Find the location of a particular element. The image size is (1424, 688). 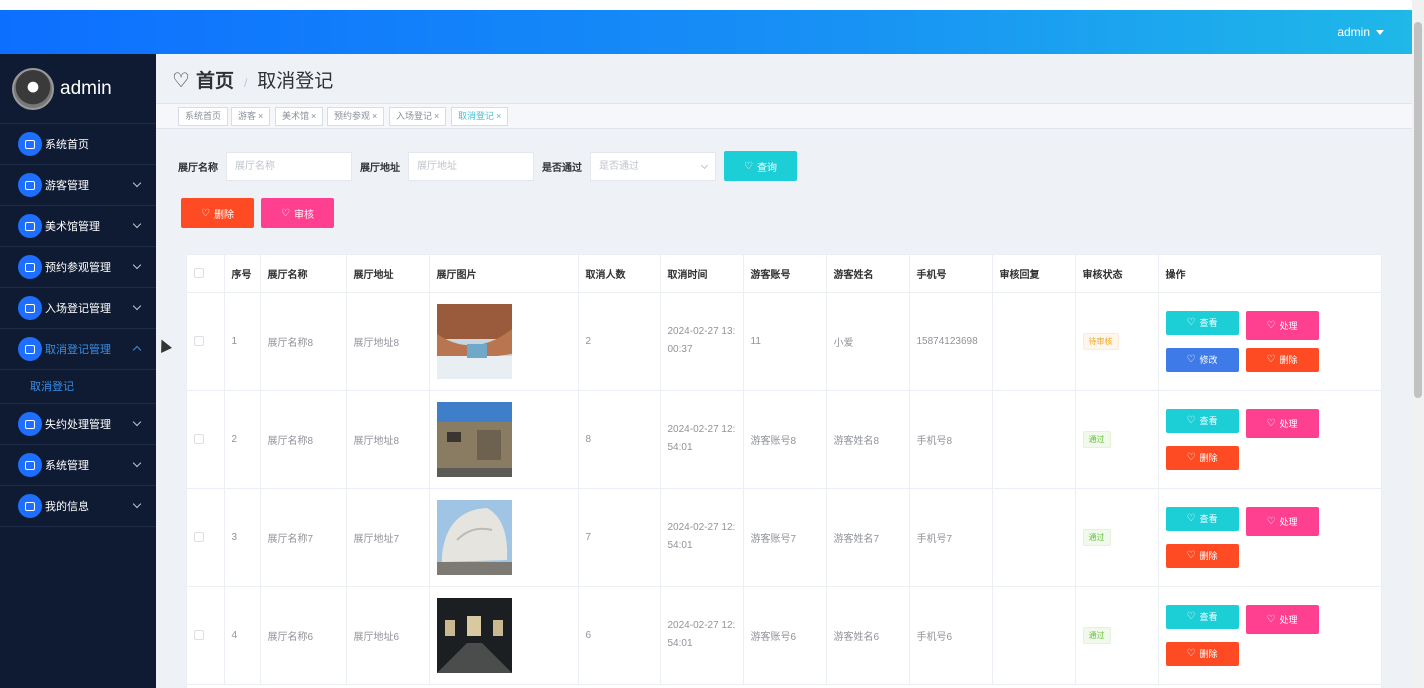

sidebar-item-label: 失约处理管理 is located at coordinates (78, 425).